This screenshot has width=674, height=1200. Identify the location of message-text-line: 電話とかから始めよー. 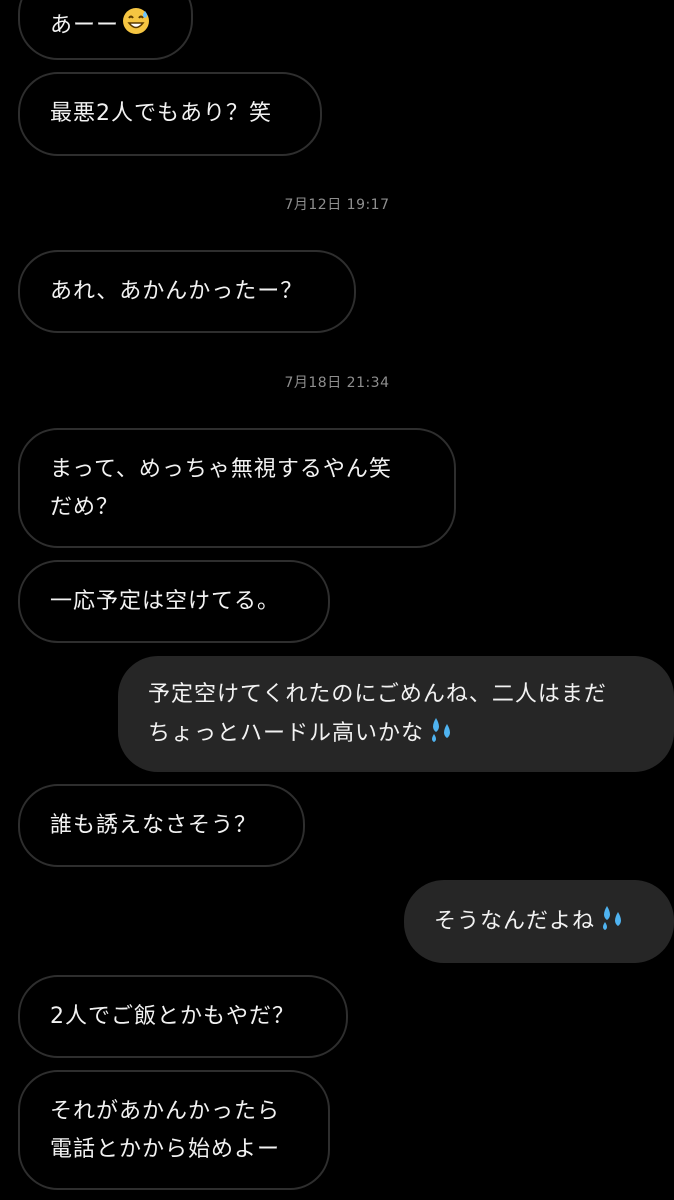
(165, 1149).